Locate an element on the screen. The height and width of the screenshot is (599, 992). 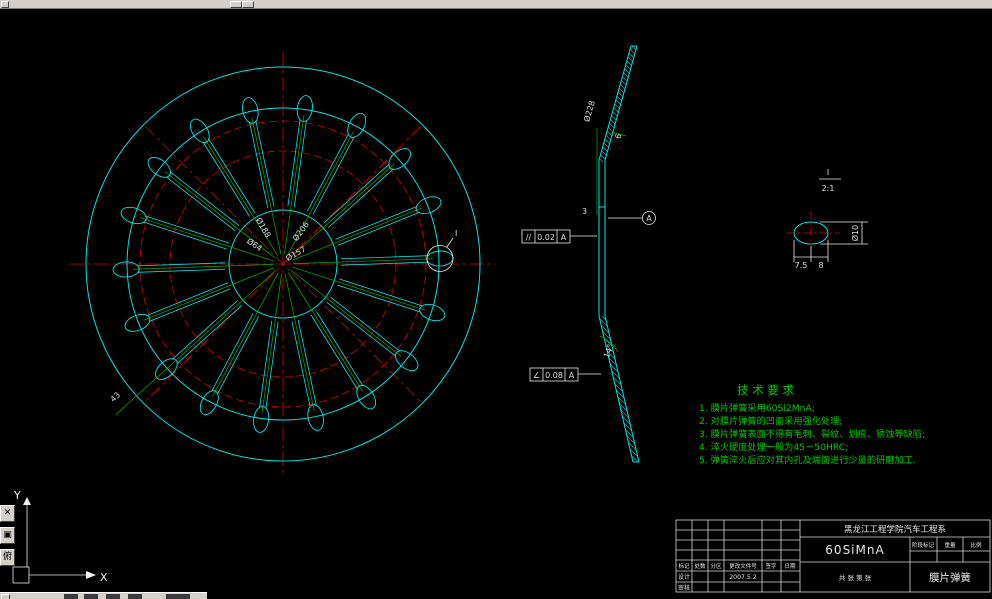
tech-req-item: 4. 淬火硬度处理一般为45－50HRC; is located at coordinates (773, 447).